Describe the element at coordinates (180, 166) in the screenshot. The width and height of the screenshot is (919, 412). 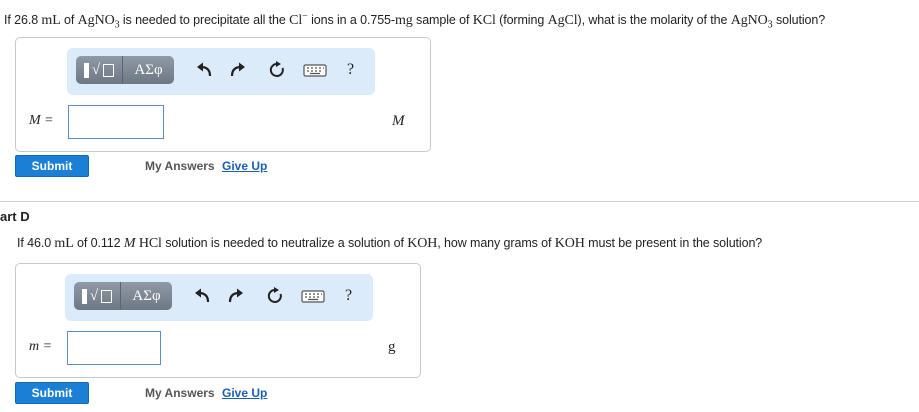
I see `my-answers-link-part-c: My Answers` at that location.